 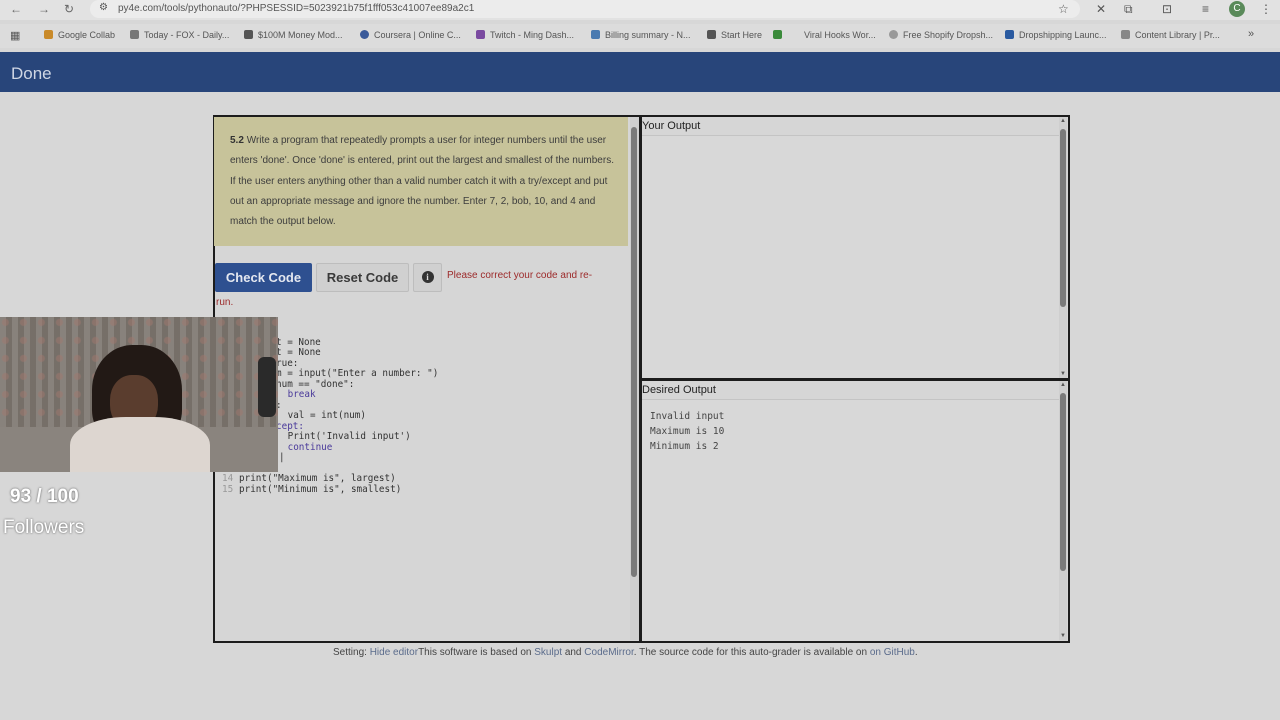 I want to click on more-bookmarks-icon: », so click(x=1251, y=34).